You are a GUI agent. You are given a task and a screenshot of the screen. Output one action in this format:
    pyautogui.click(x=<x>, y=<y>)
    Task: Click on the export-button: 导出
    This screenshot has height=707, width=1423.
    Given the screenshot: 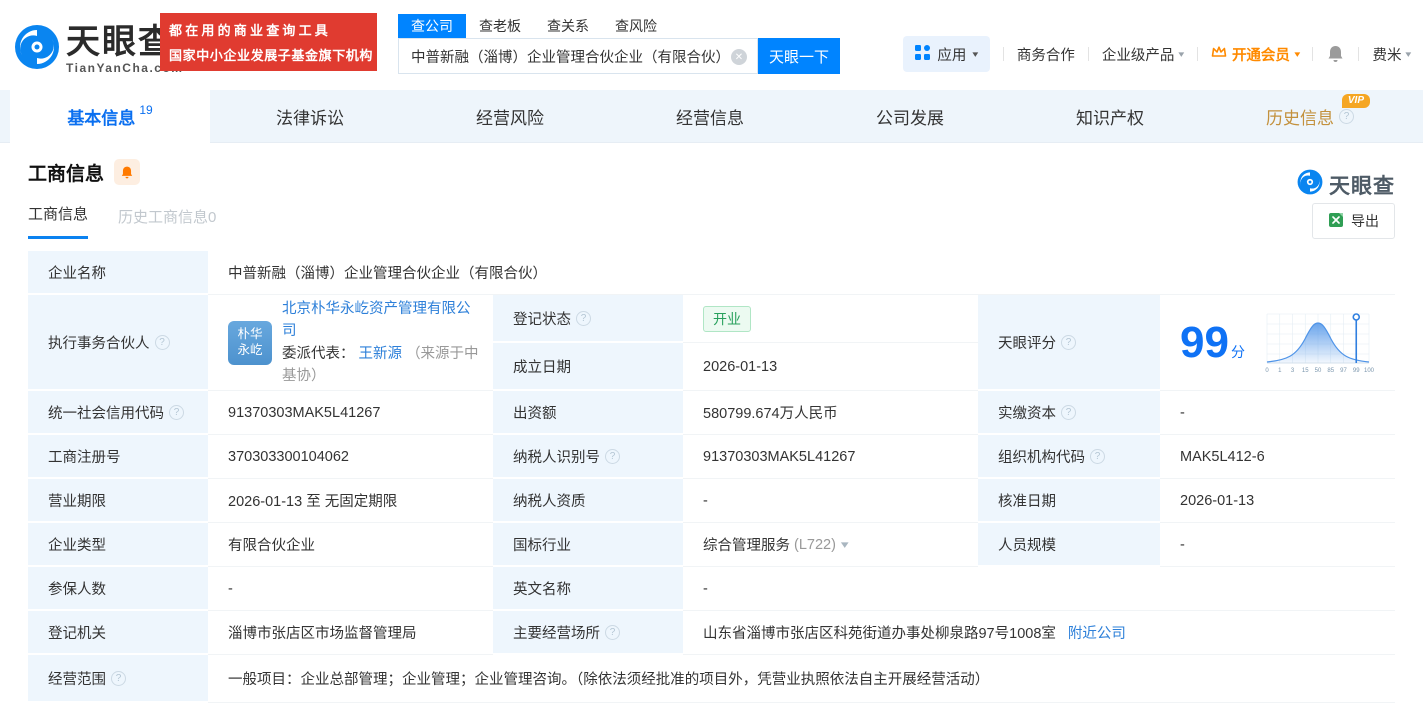 What is the action you would take?
    pyautogui.click(x=1353, y=221)
    